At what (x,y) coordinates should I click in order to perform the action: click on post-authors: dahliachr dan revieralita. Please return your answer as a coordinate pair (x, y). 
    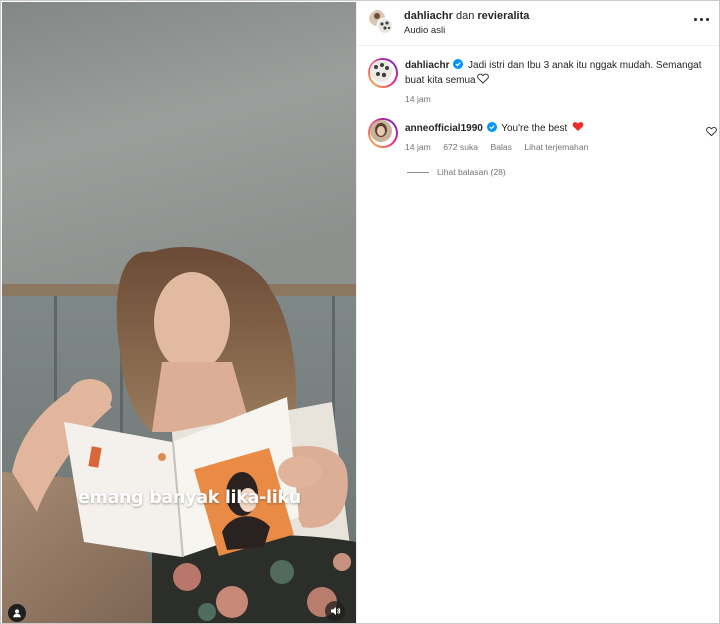
    Looking at the image, I should click on (466, 16).